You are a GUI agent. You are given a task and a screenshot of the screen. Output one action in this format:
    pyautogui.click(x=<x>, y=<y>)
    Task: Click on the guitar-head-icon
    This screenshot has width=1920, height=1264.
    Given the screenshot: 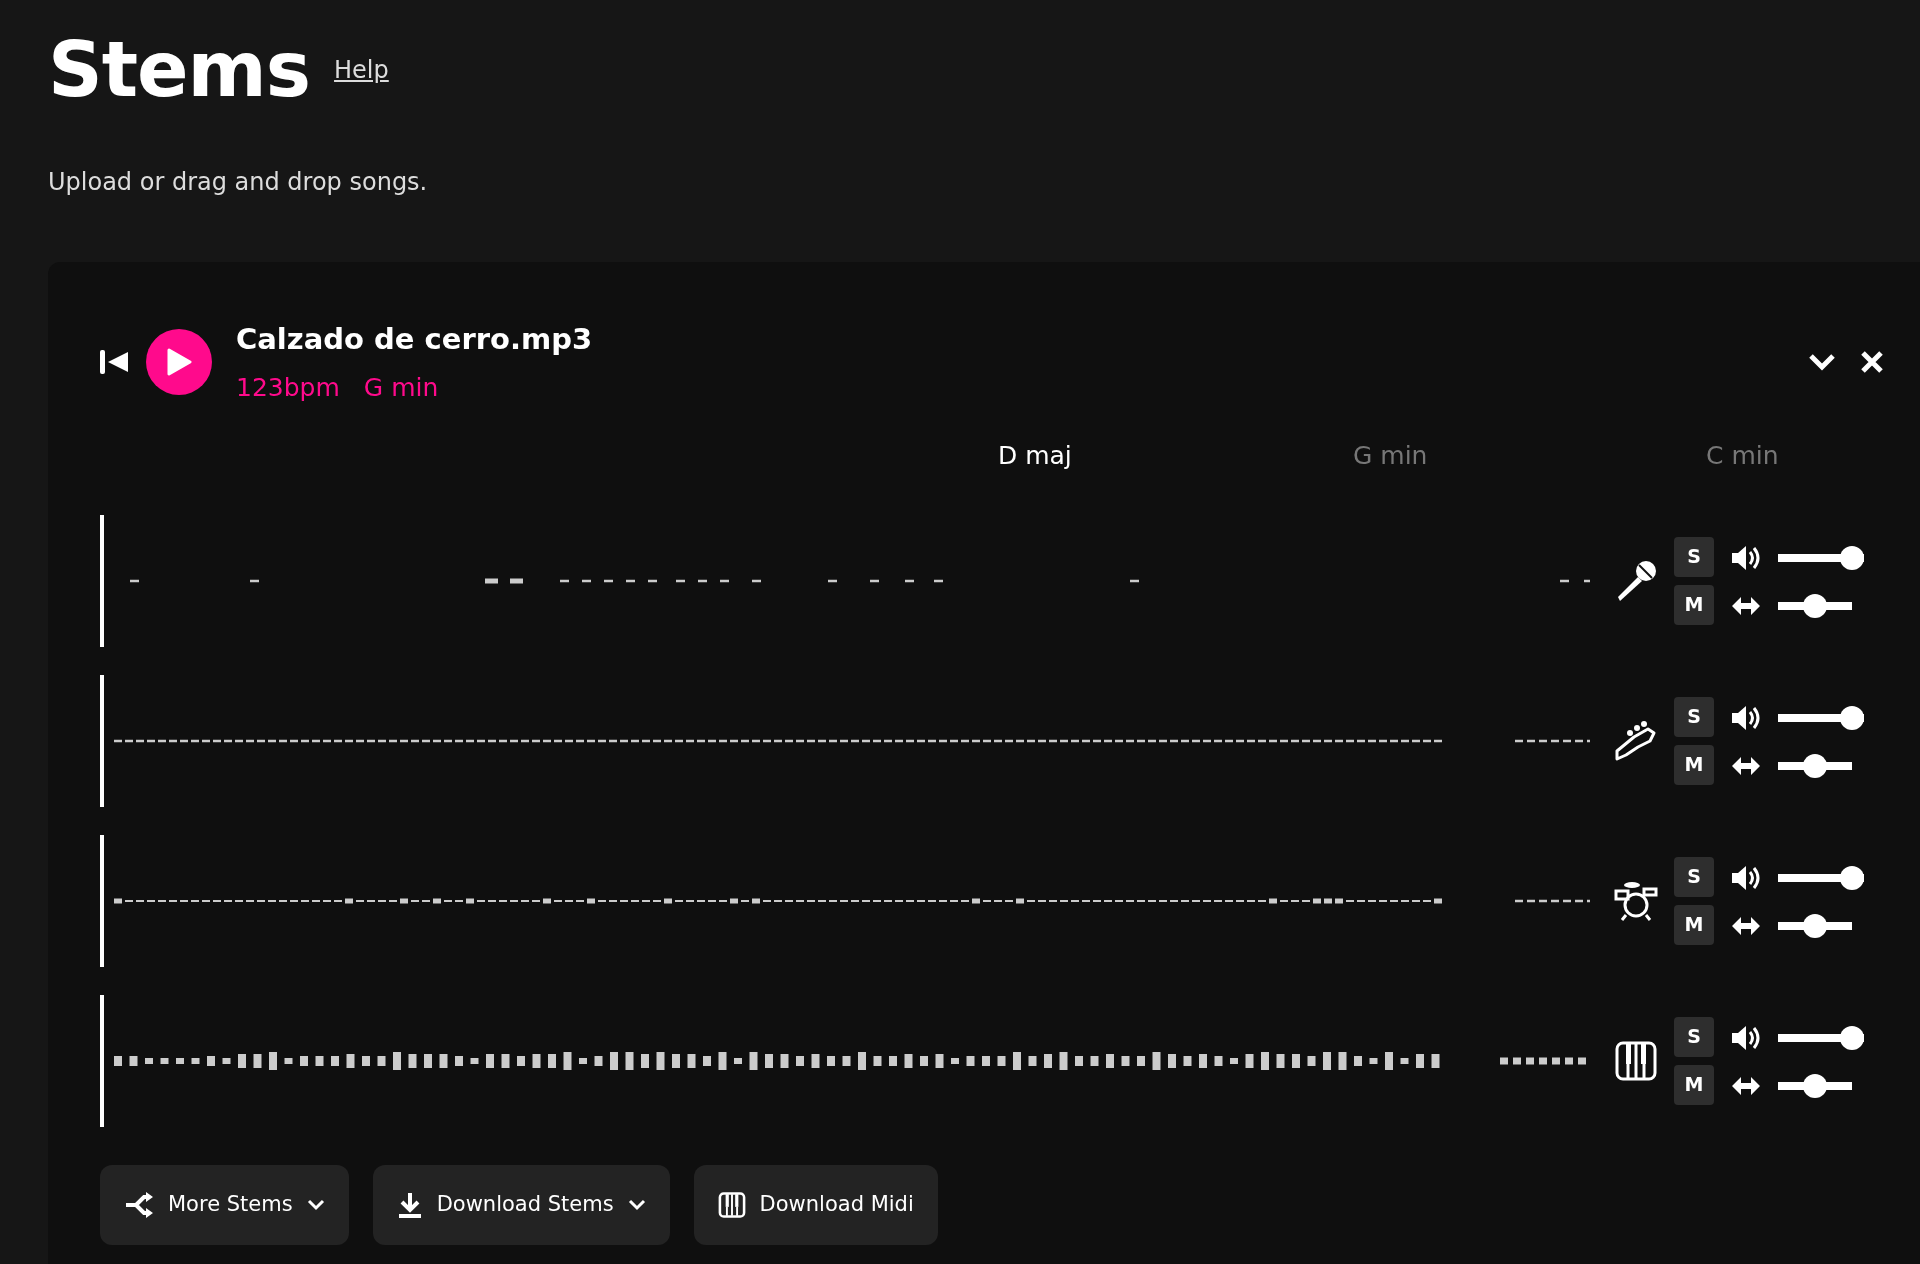 What is the action you would take?
    pyautogui.click(x=1635, y=740)
    